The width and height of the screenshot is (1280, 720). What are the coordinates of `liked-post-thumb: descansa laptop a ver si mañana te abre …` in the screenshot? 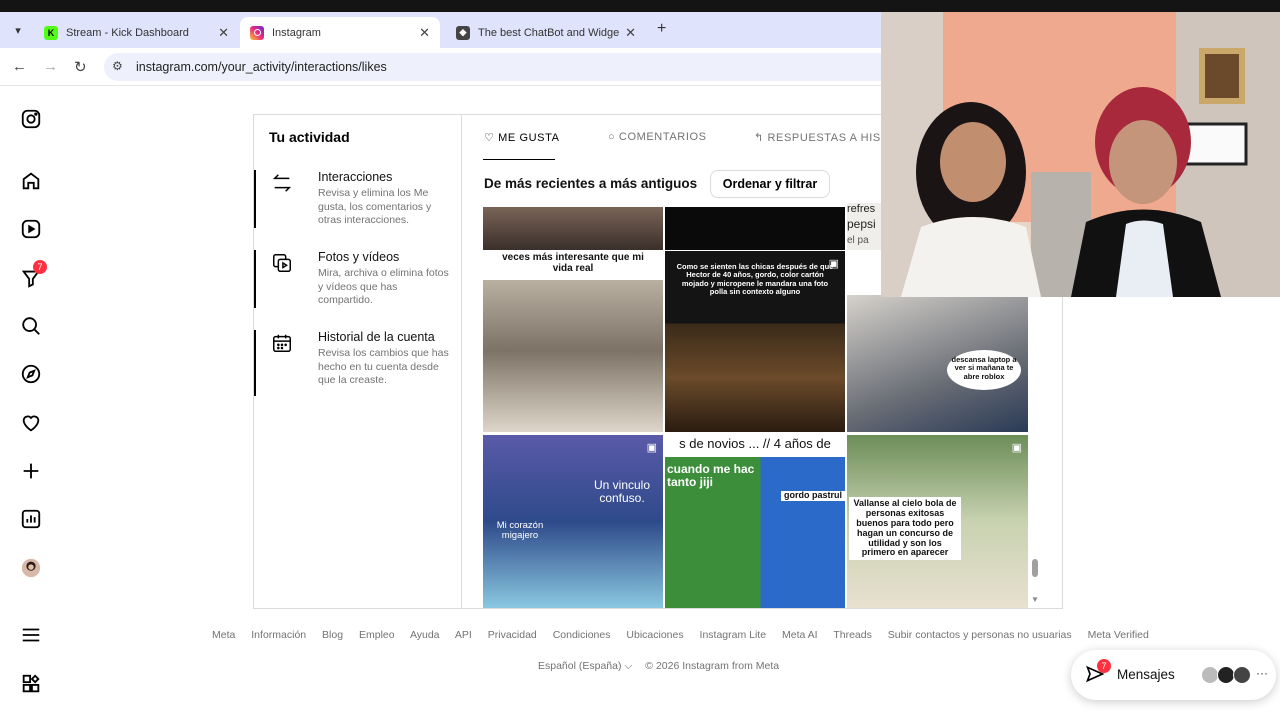 It's located at (937, 363).